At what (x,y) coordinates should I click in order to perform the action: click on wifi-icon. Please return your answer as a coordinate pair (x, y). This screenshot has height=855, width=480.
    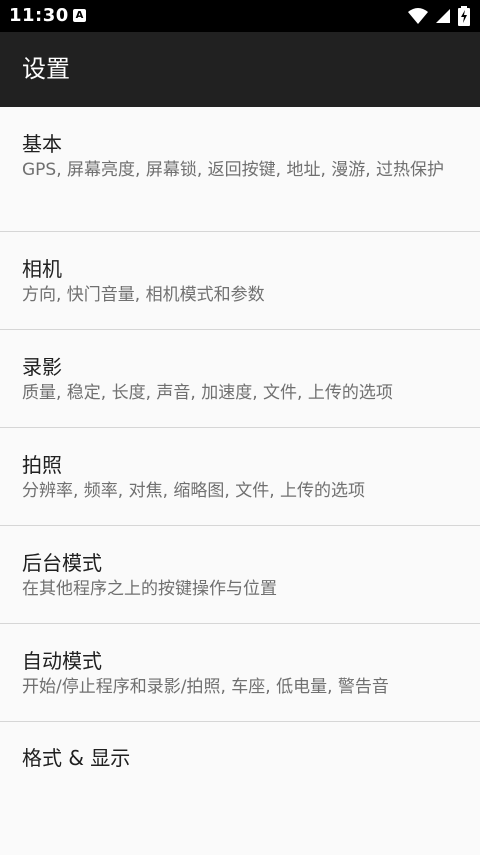
    Looking at the image, I should click on (417, 16).